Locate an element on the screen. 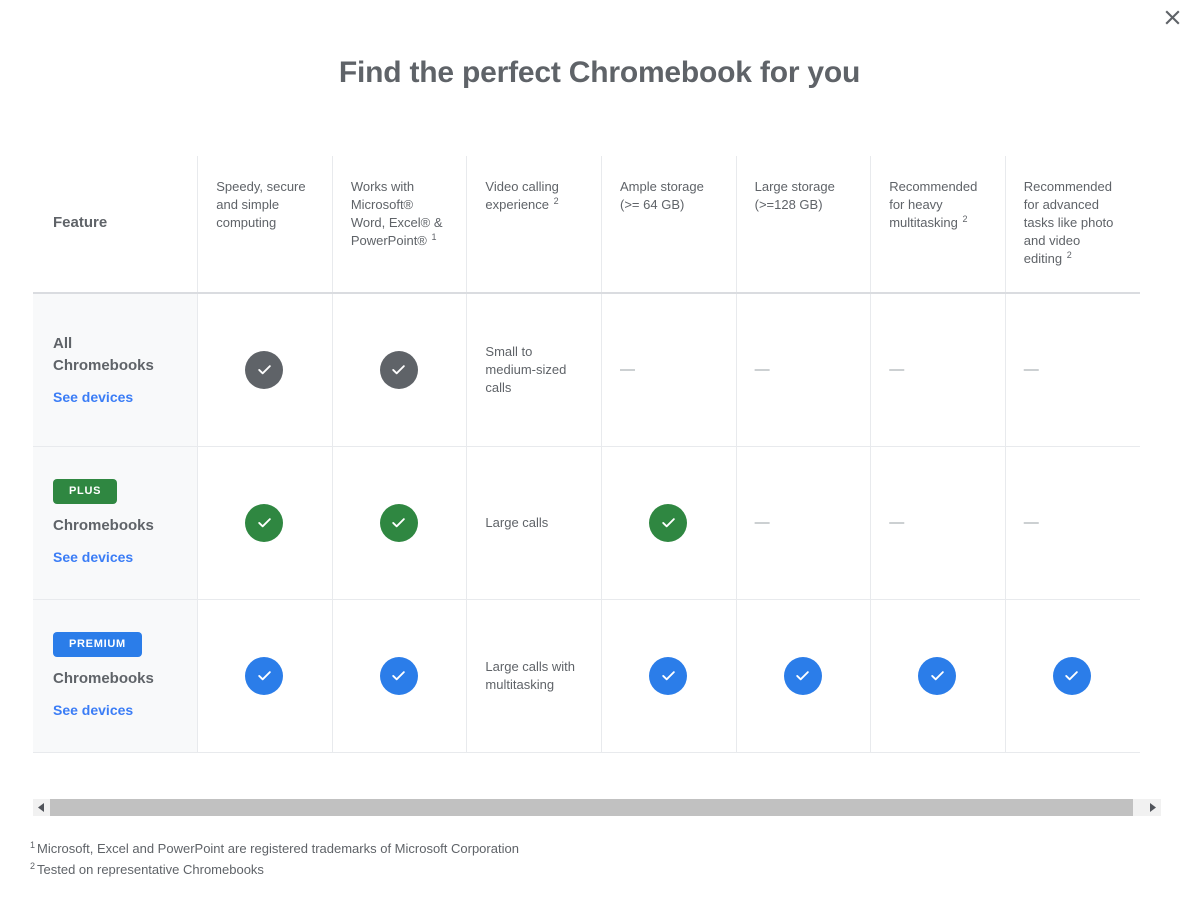 Image resolution: width=1199 pixels, height=903 pixels. cell-advanced-premium is located at coordinates (1072, 675).